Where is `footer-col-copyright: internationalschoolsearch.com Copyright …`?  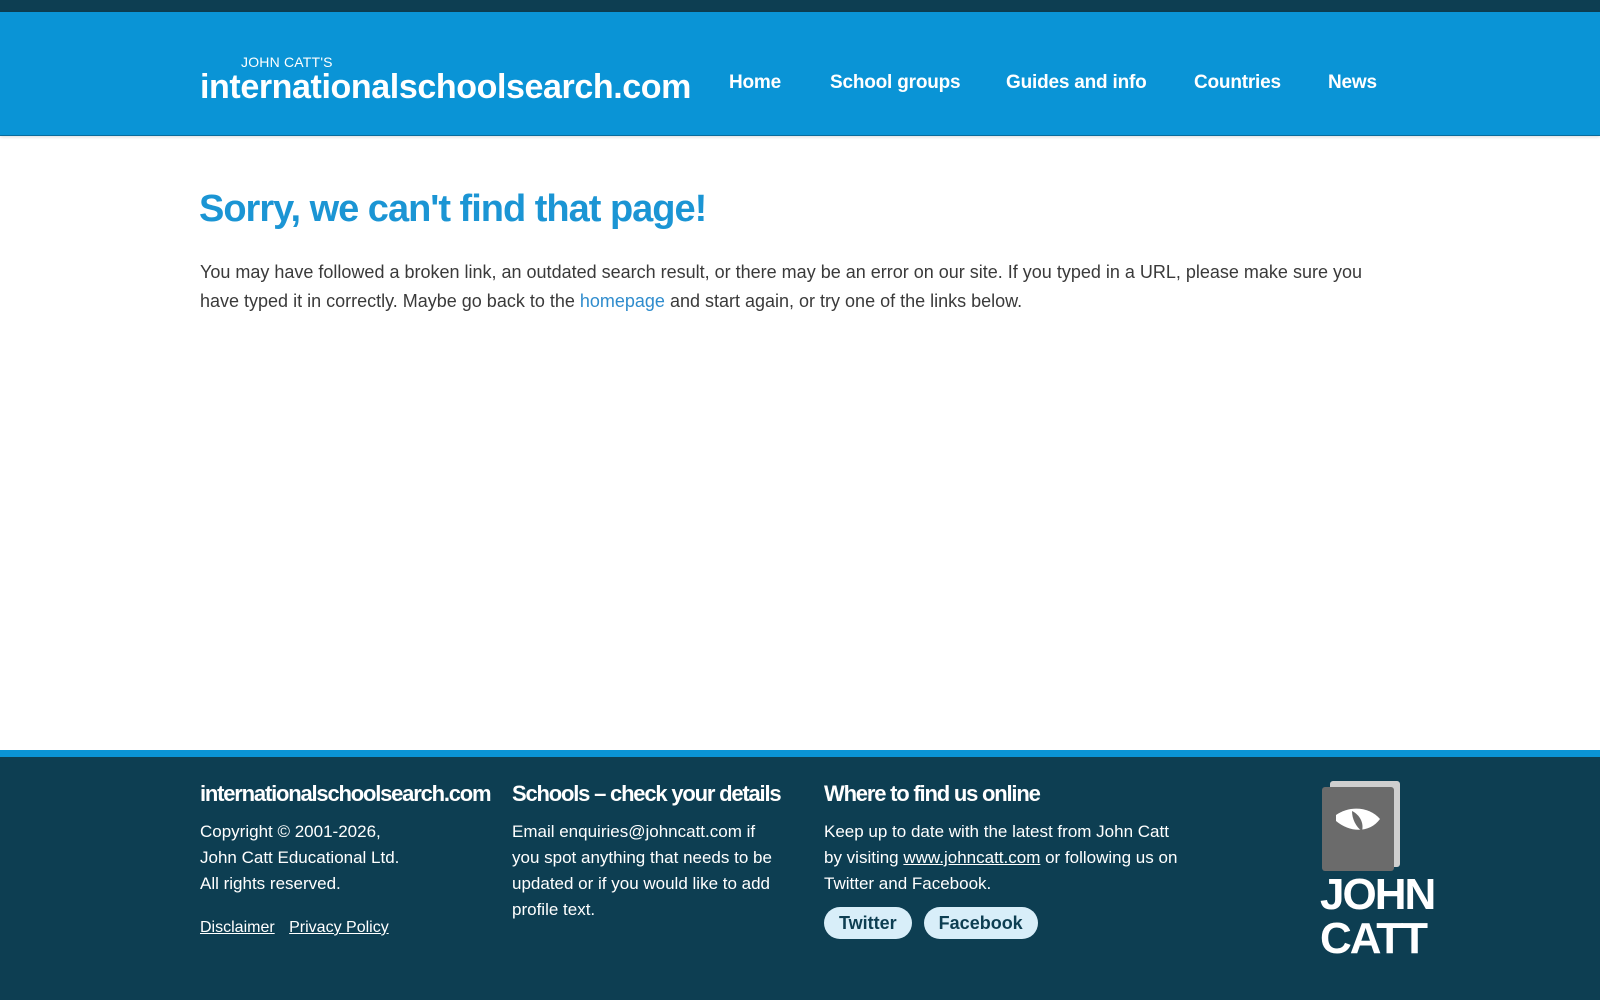
footer-col-copyright: internationalschoolsearch.com Copyright … is located at coordinates (350, 859).